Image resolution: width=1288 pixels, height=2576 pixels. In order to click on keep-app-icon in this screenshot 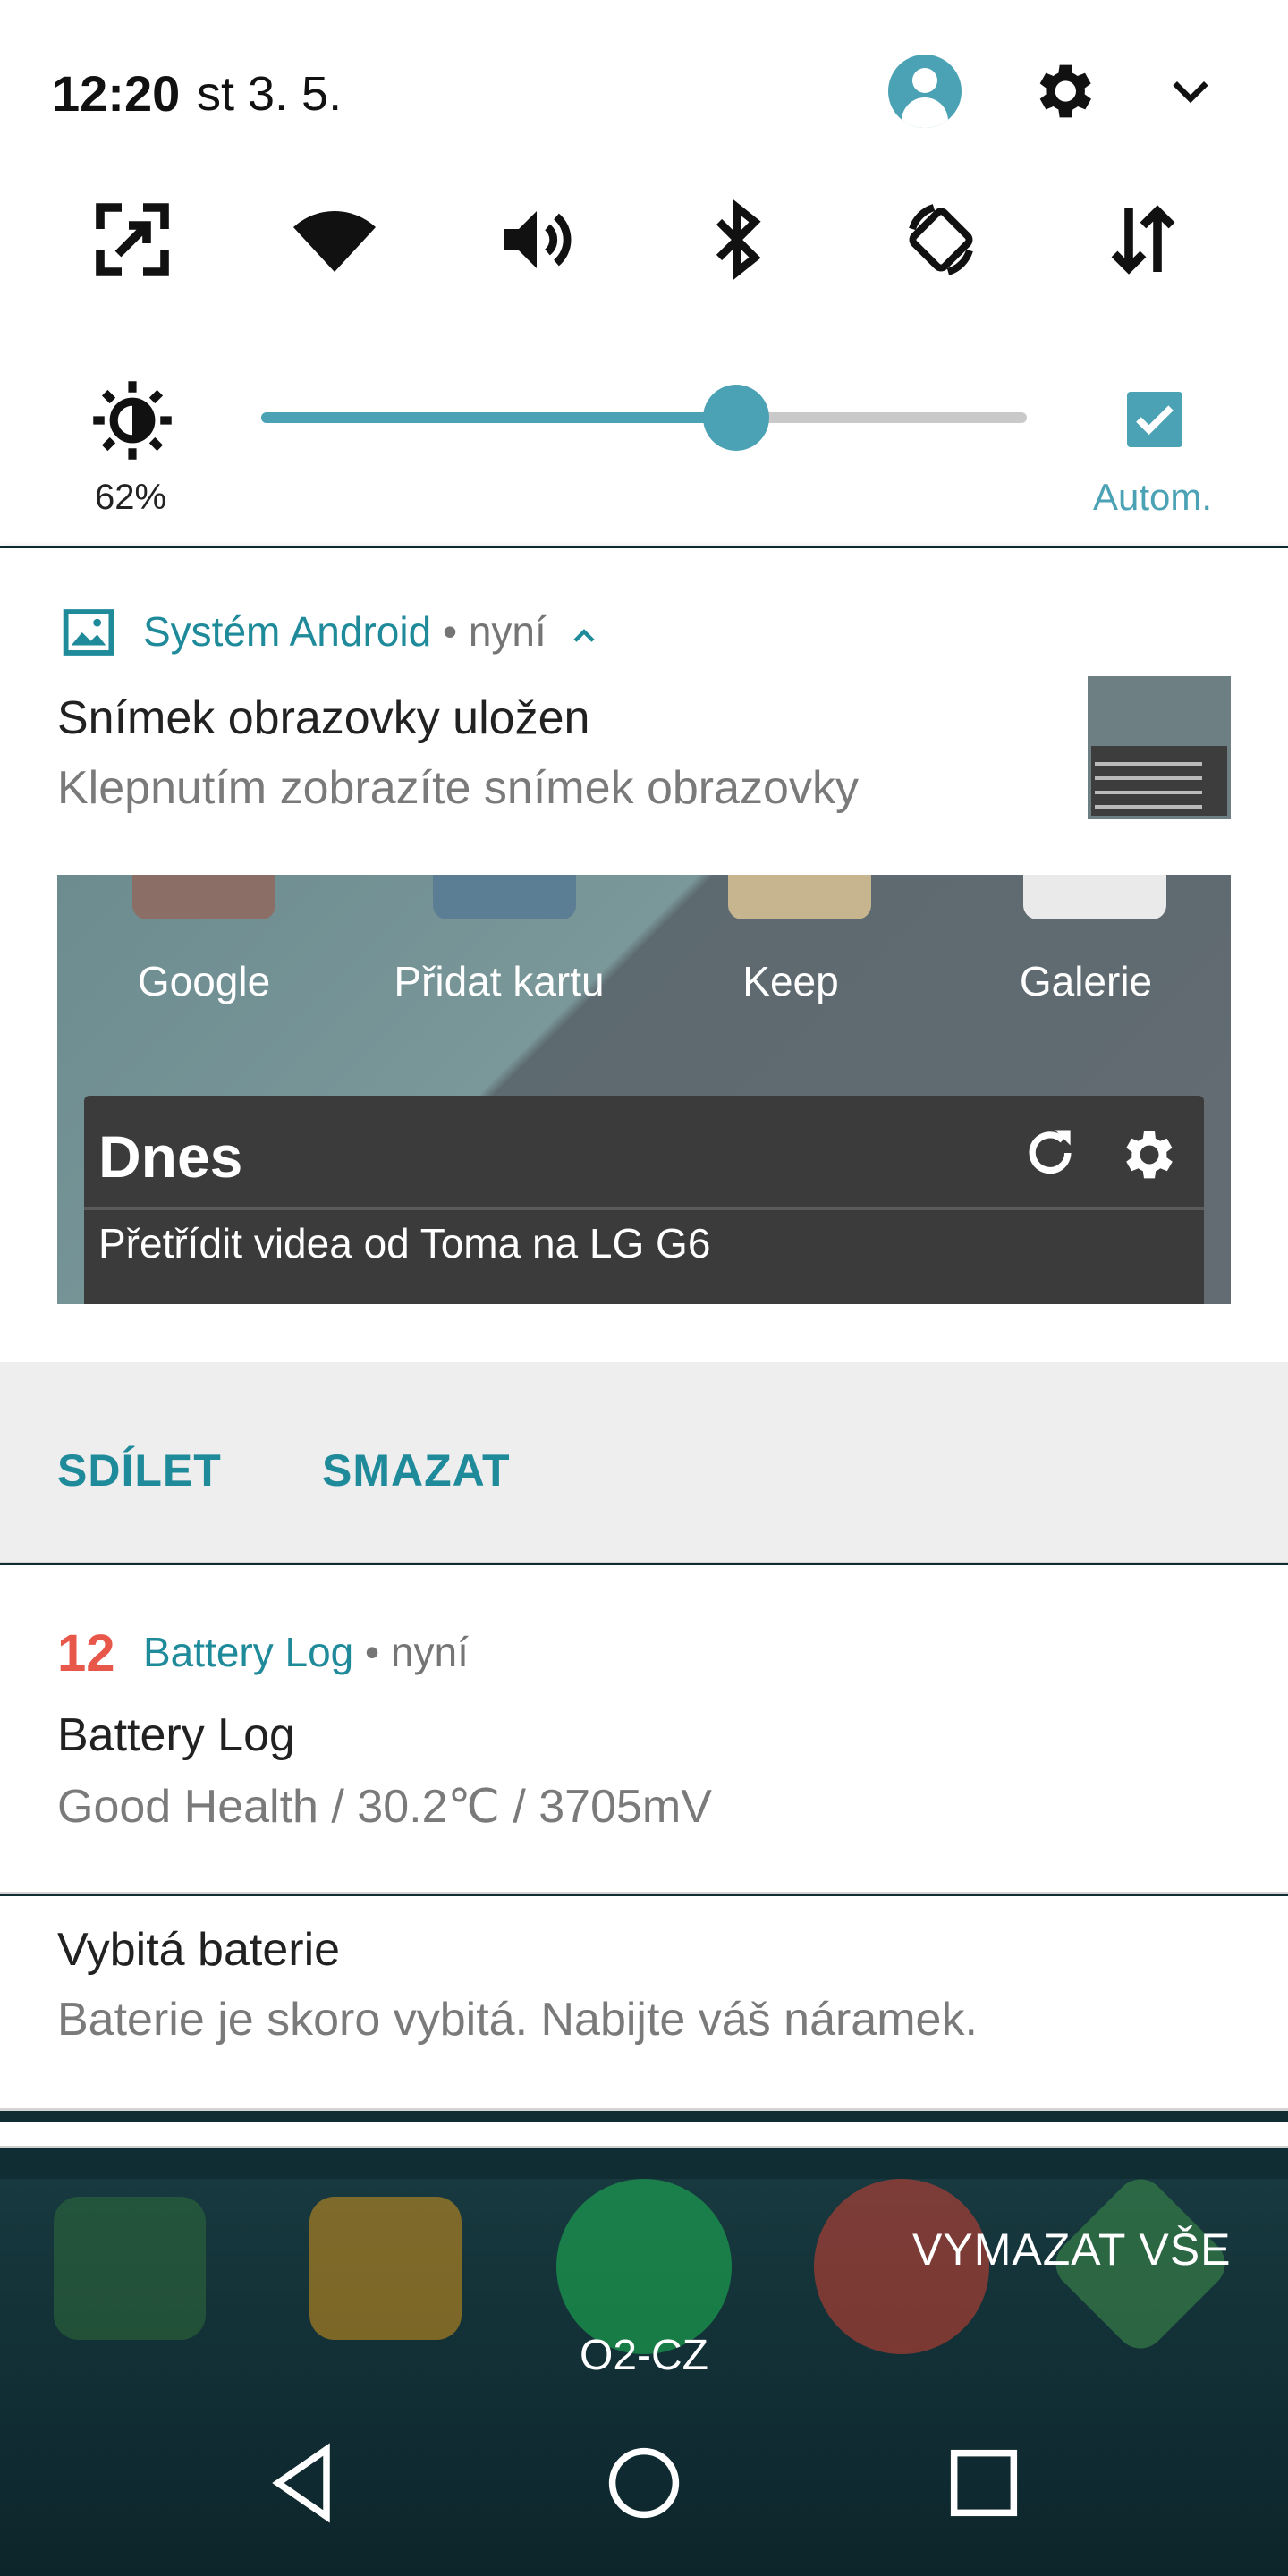, I will do `click(799, 897)`.